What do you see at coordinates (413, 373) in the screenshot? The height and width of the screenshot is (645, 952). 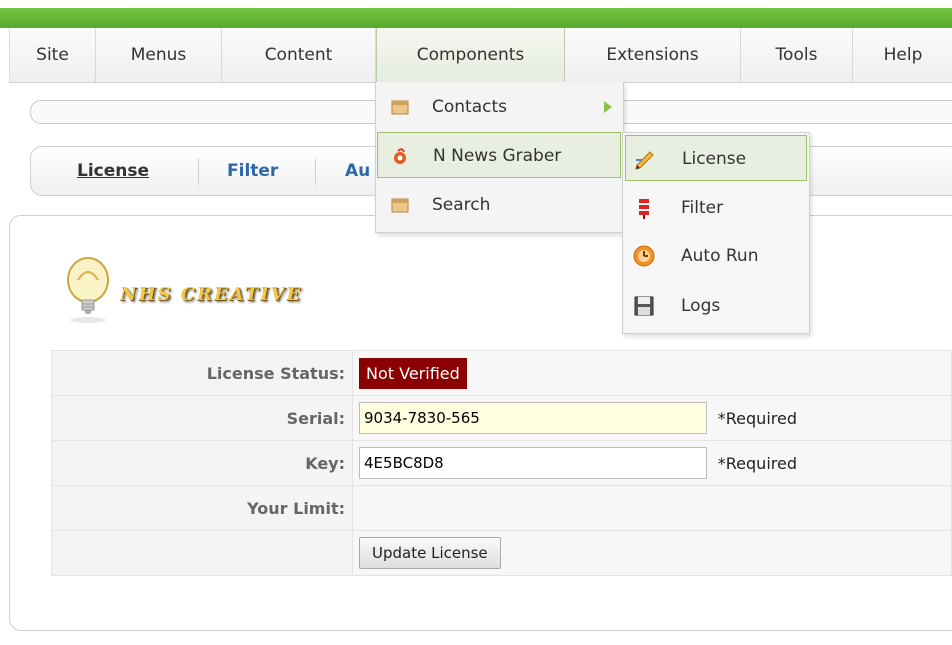 I see `status-badge: Not Verified` at bounding box center [413, 373].